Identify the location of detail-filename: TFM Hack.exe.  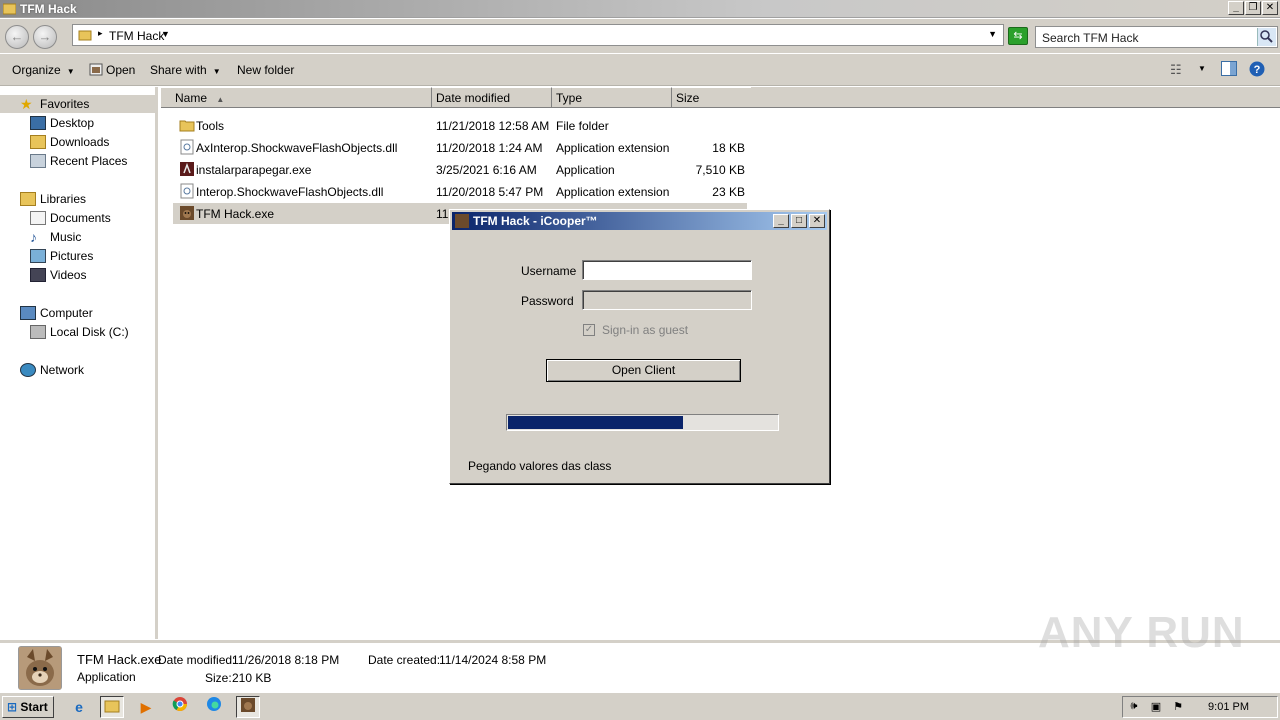
(119, 659).